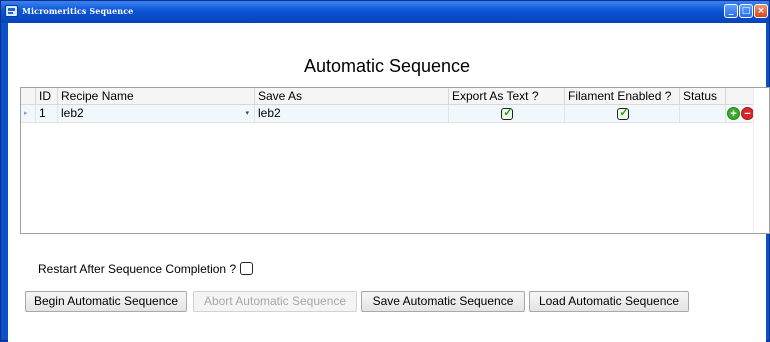 The height and width of the screenshot is (342, 770). Describe the element at coordinates (702, 96) in the screenshot. I see `column-header-status: Status` at that location.